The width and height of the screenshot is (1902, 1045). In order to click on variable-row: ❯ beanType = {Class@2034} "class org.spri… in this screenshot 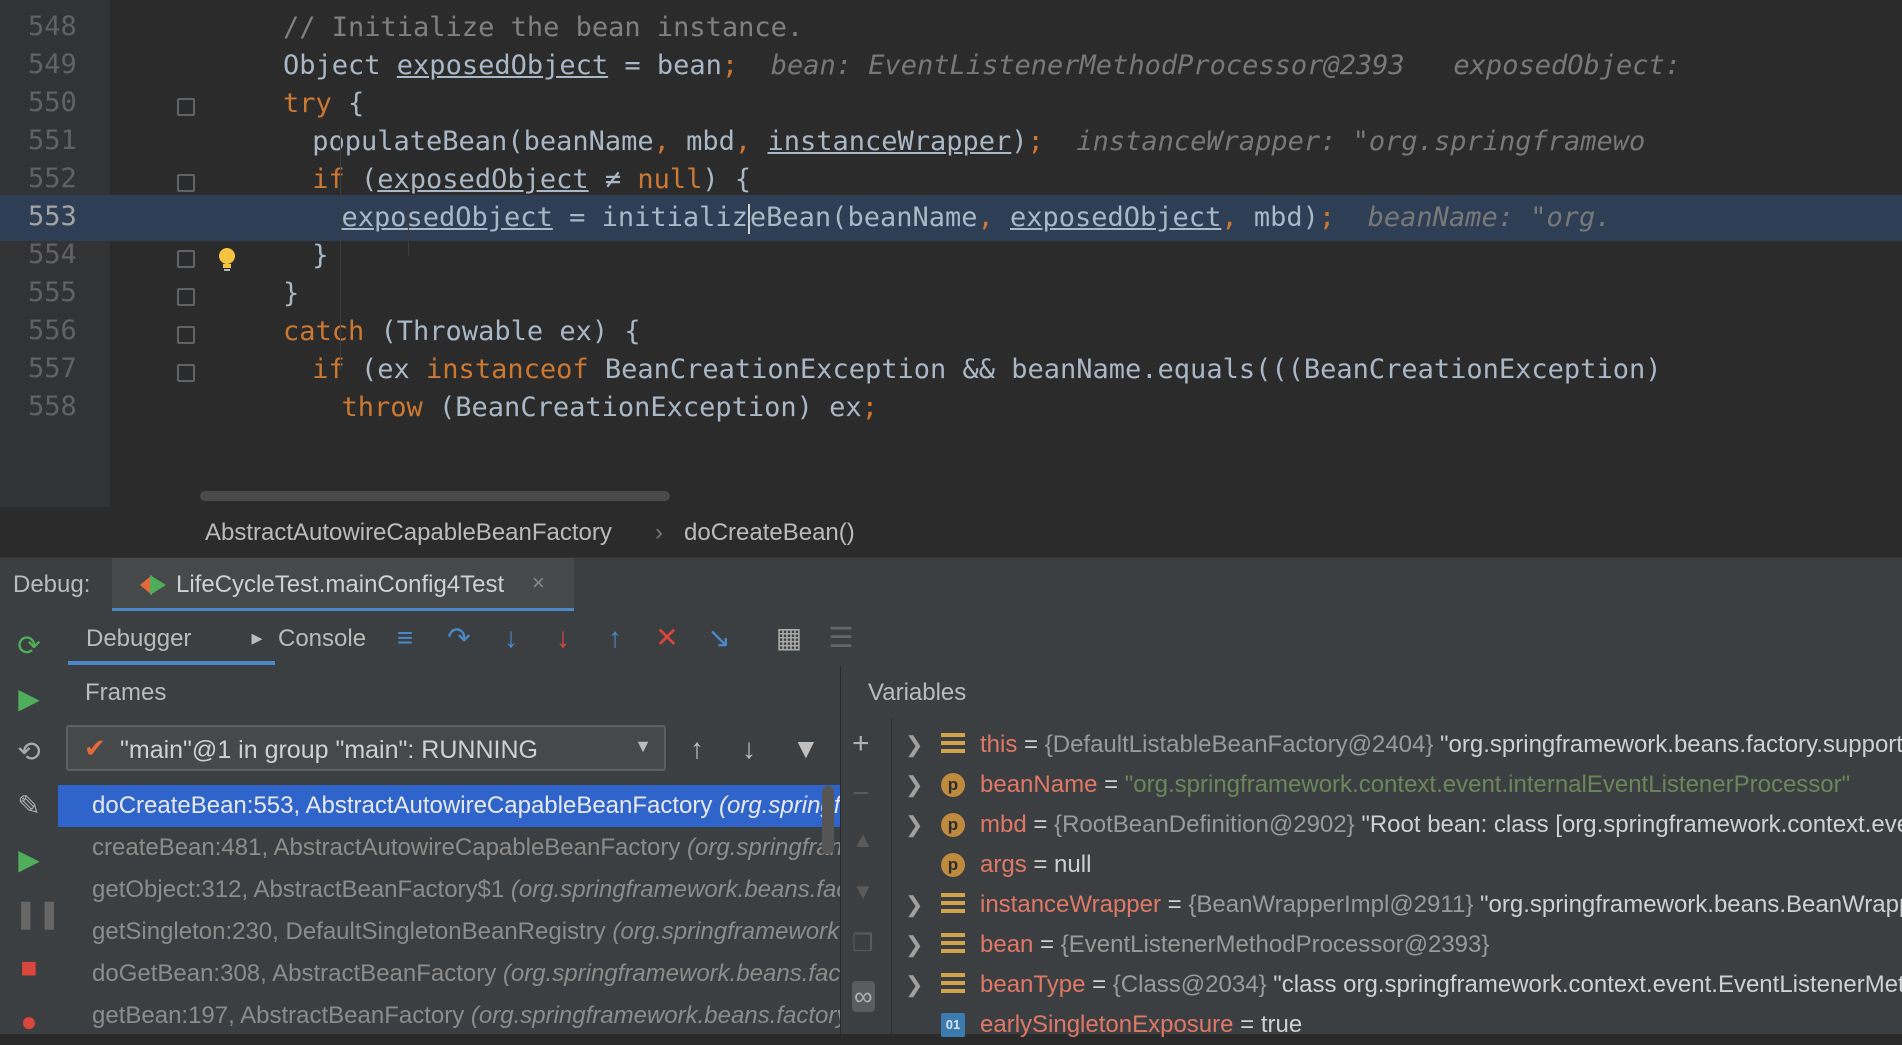, I will do `click(1396, 985)`.